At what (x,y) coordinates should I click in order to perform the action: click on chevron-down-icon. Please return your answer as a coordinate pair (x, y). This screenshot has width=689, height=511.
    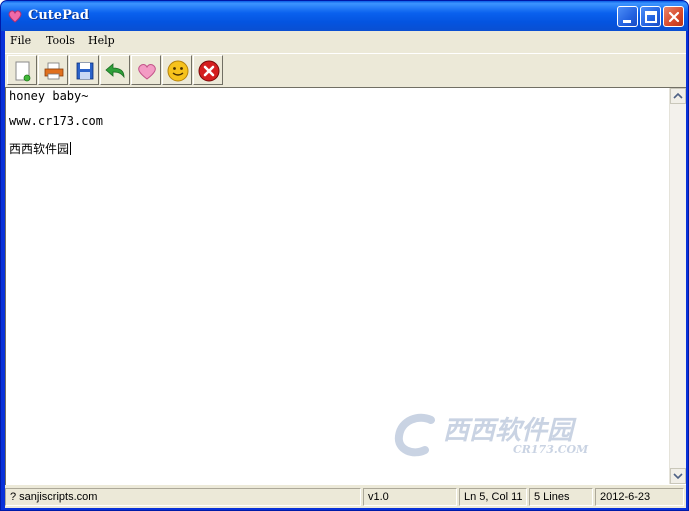
    Looking at the image, I should click on (678, 476).